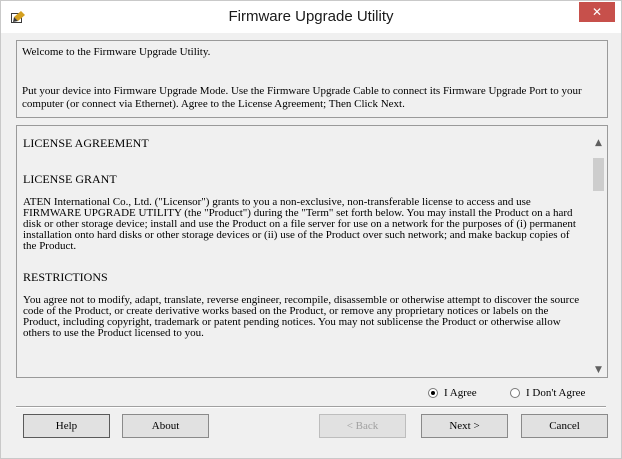 Image resolution: width=622 pixels, height=459 pixels. Describe the element at coordinates (311, 407) in the screenshot. I see `button-divider` at that location.